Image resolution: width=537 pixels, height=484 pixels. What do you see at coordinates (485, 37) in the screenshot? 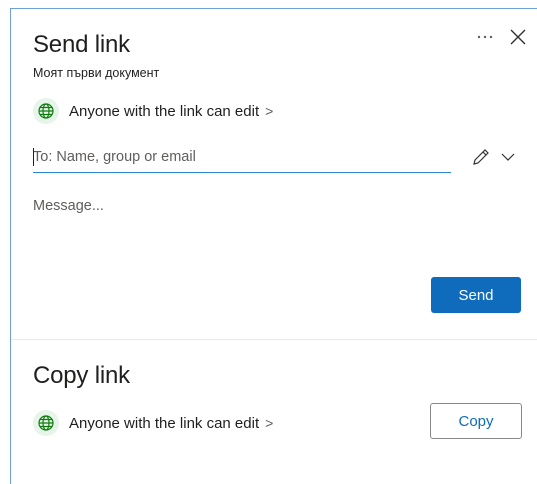
I see `more-options-icon` at bounding box center [485, 37].